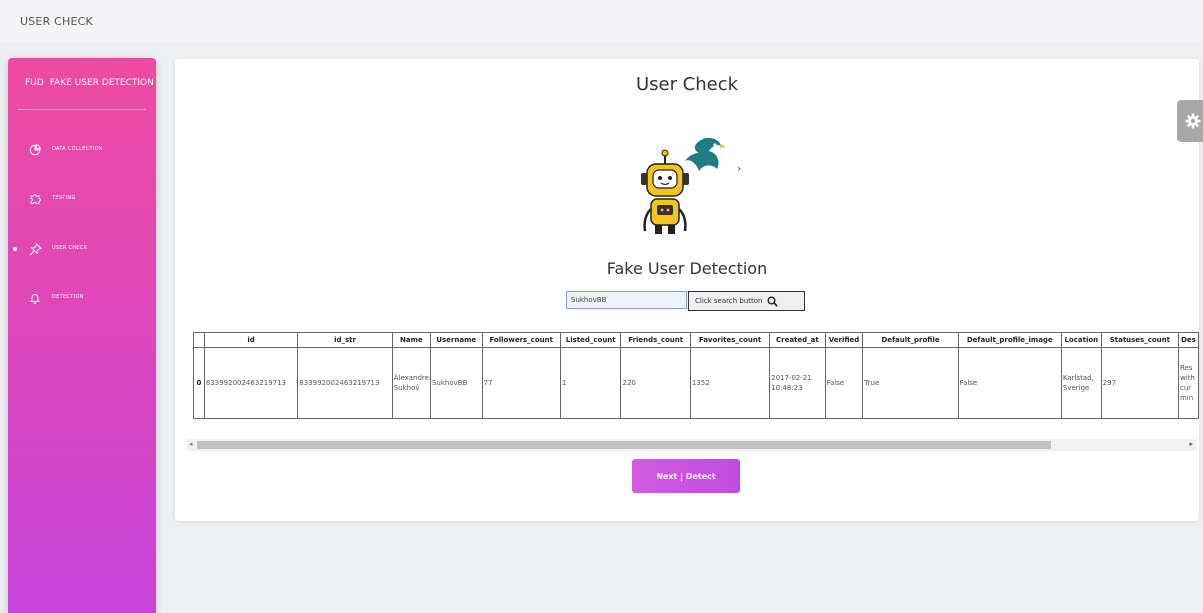 This screenshot has width=1203, height=613. I want to click on pin-icon, so click(35, 249).